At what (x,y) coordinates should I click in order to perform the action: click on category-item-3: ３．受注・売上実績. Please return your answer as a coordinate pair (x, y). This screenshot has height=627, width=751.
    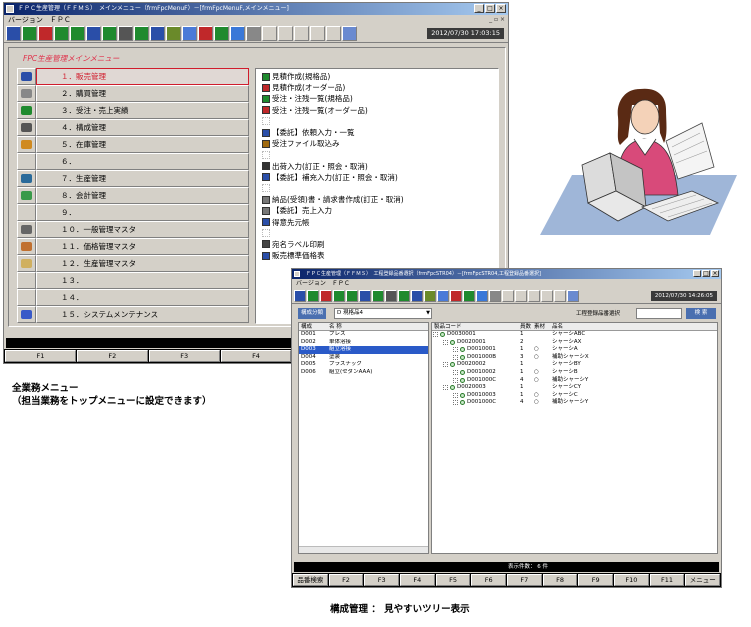
    Looking at the image, I should click on (133, 110).